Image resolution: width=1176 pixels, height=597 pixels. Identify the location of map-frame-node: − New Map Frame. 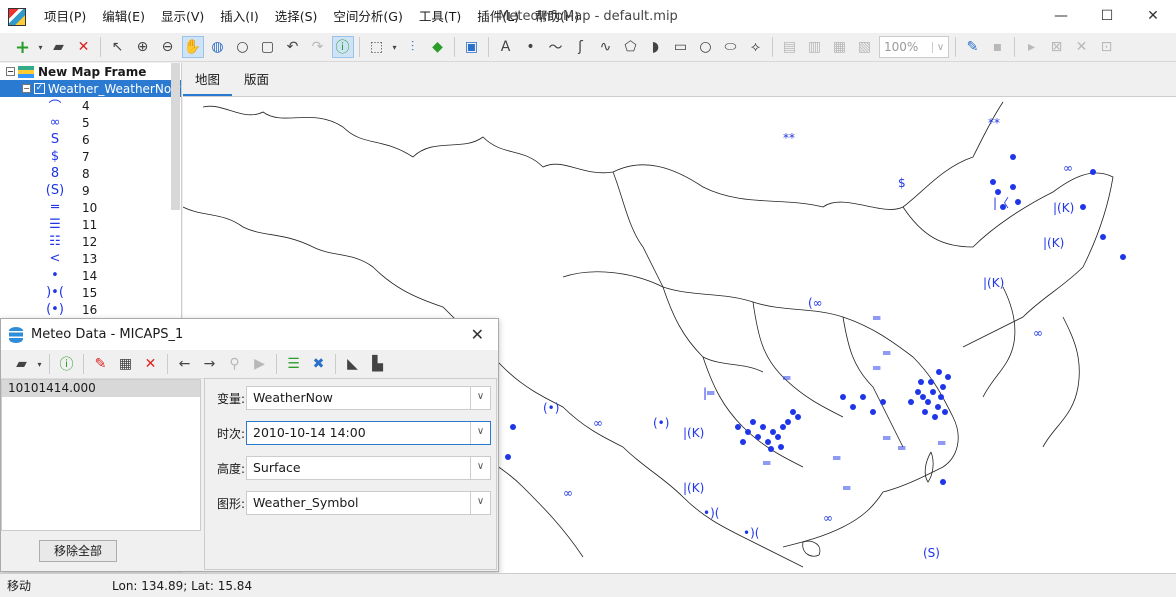
(90, 71).